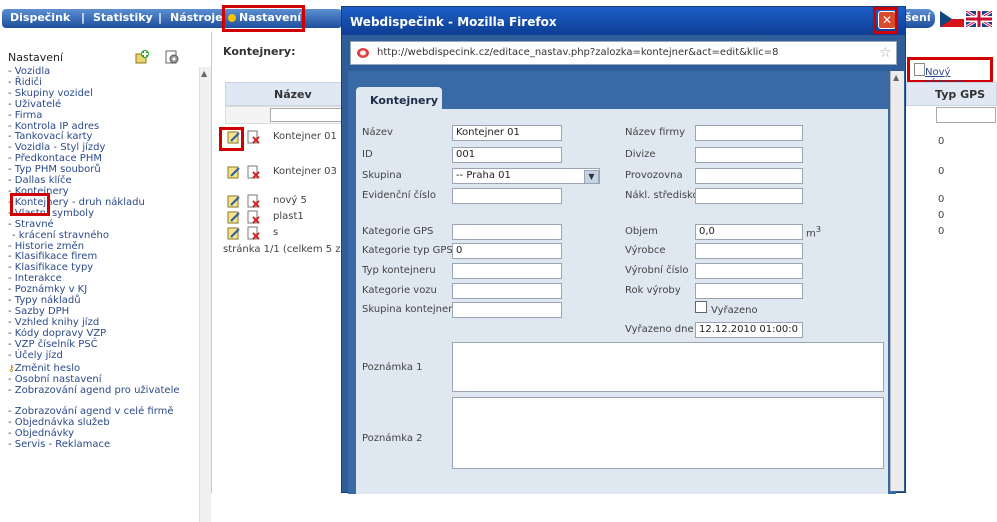  Describe the element at coordinates (885, 53) in the screenshot. I see `bookmark-star-icon: ☆` at that location.